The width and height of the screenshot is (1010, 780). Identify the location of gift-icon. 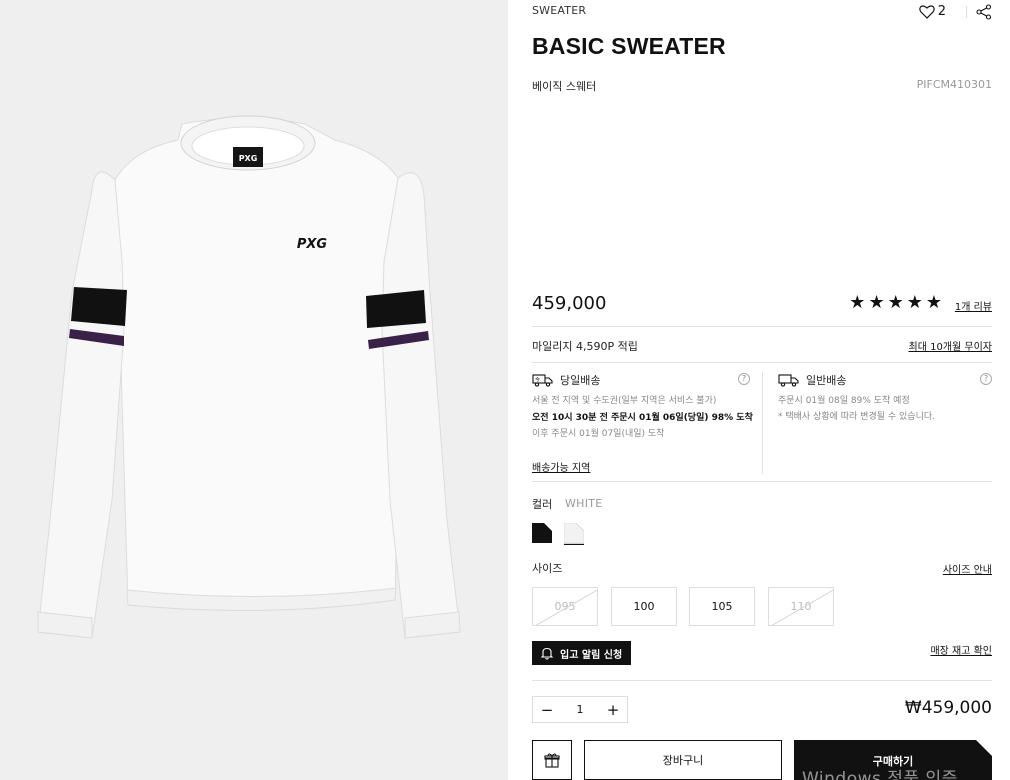
(552, 760).